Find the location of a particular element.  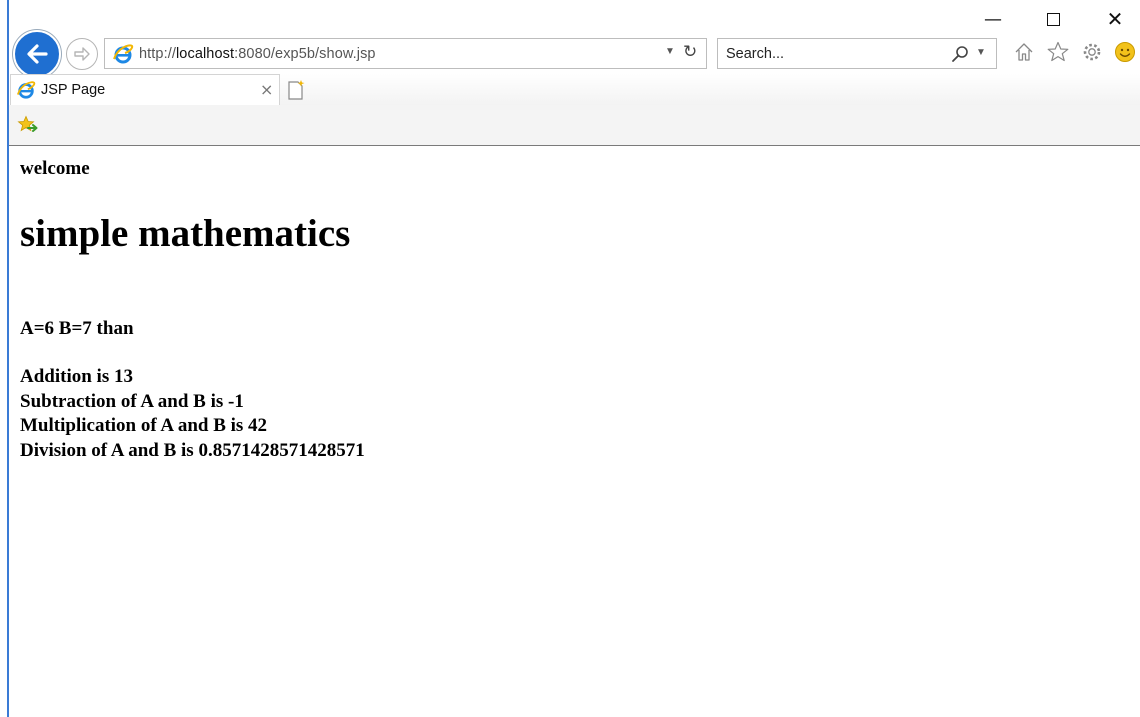

tab-close-icon: × is located at coordinates (266, 89).